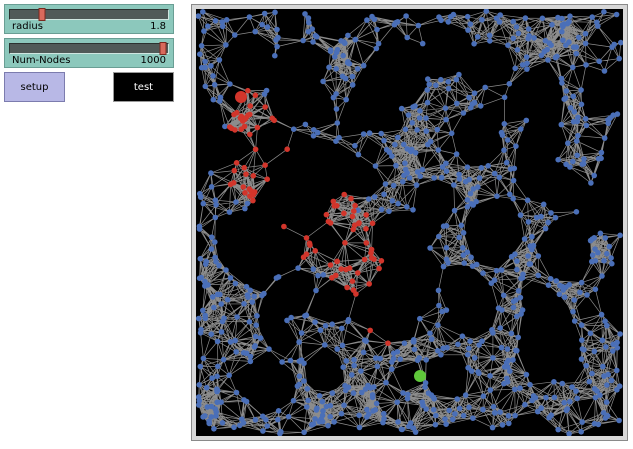 This screenshot has width=633, height=449. Describe the element at coordinates (34, 87) in the screenshot. I see `setup-button: setup` at that location.